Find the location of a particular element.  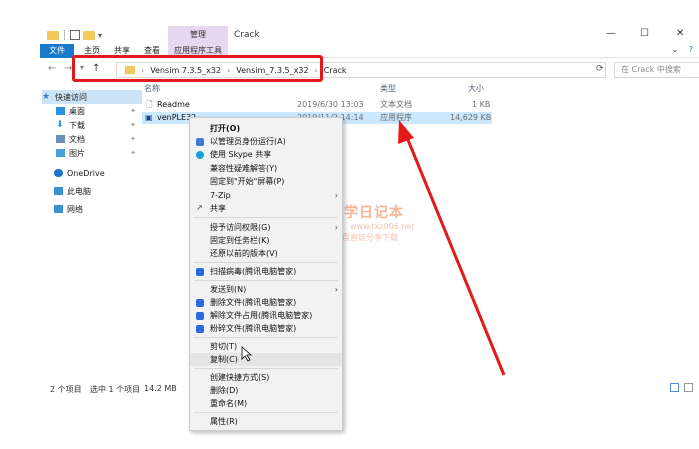

help-icon: ? is located at coordinates (691, 49).